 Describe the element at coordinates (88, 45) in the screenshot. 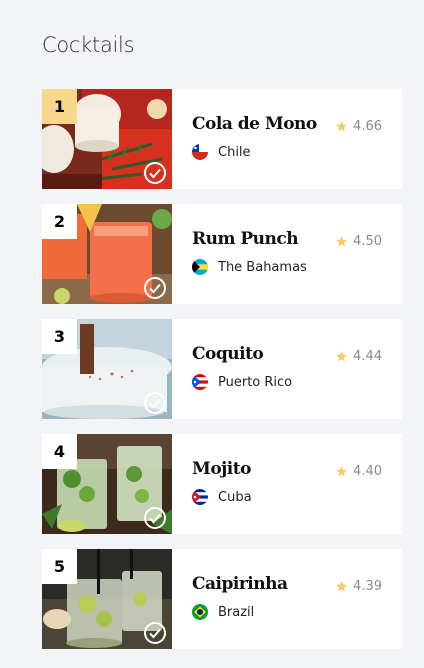

I see `page-title: Cocktails` at that location.